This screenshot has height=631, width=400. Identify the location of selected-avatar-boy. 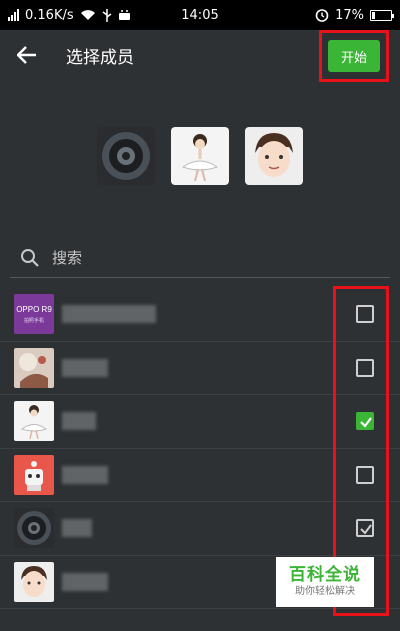
(274, 156).